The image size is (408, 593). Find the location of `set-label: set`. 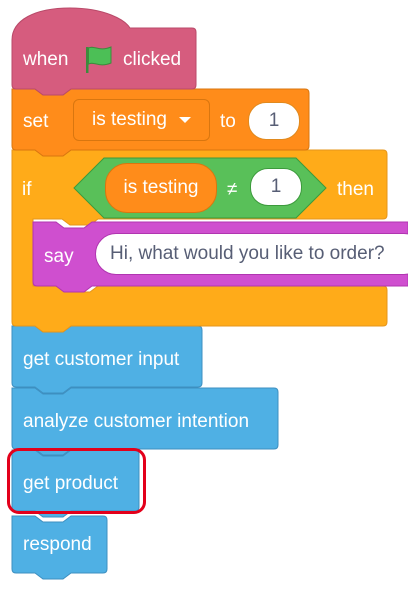

set-label: set is located at coordinates (36, 121).